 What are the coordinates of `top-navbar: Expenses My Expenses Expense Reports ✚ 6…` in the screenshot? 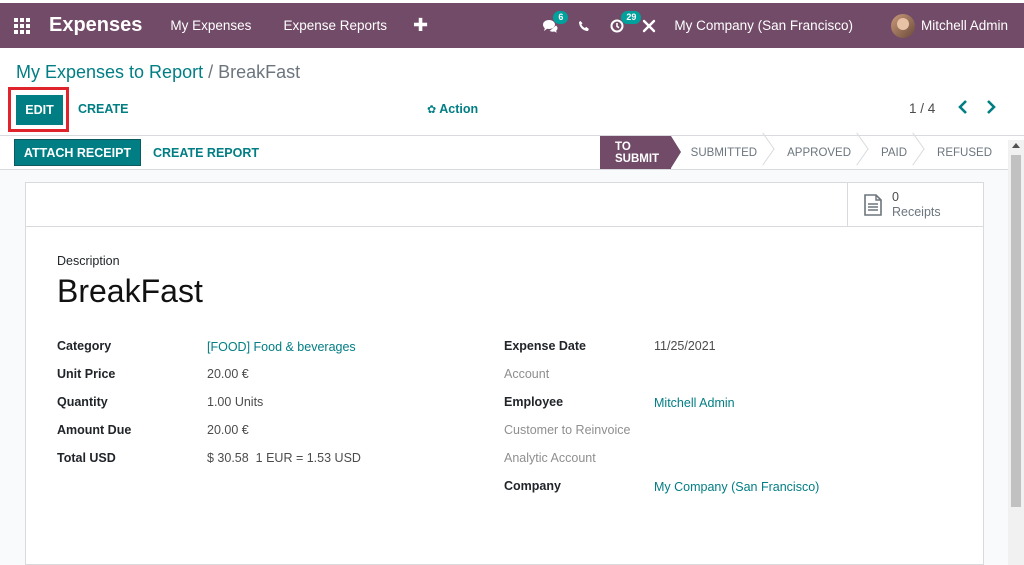 It's located at (512, 25).